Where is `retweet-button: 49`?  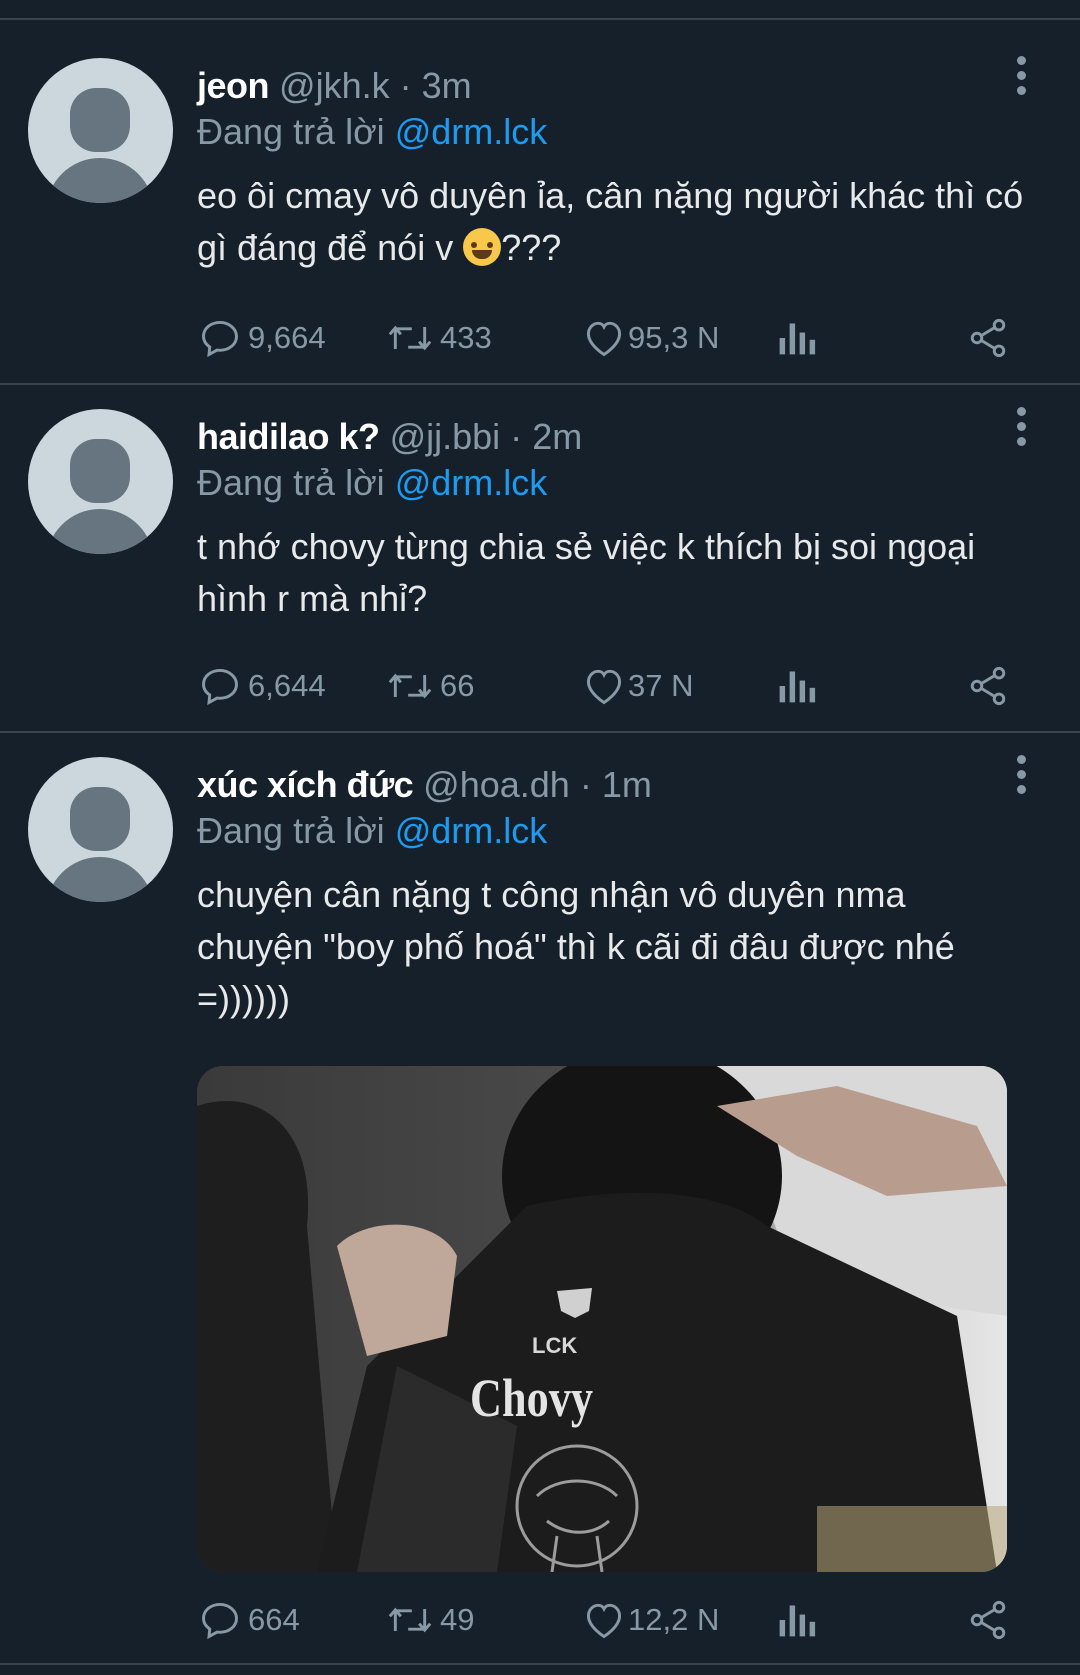 retweet-button: 49 is located at coordinates (430, 1620).